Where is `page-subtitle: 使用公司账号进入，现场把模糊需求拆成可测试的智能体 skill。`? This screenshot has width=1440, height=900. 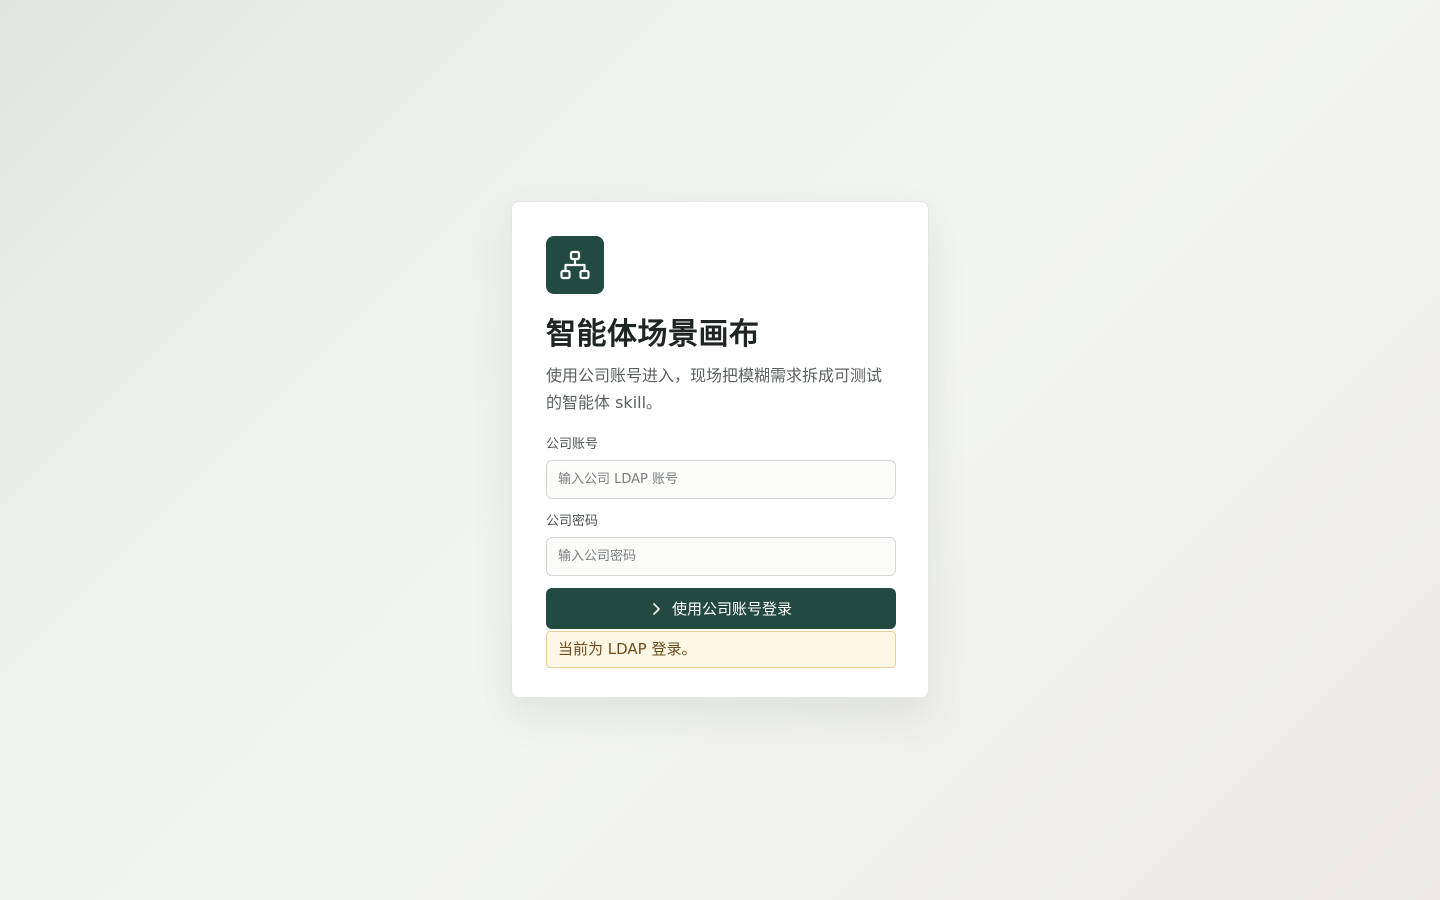
page-subtitle: 使用公司账号进入，现场把模糊需求拆成可测试的智能体 skill。 is located at coordinates (714, 389).